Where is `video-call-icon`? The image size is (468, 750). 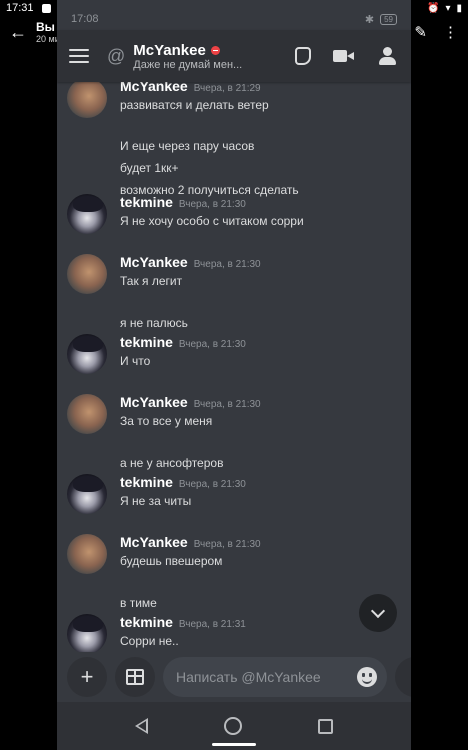
video-call-icon is located at coordinates (344, 56).